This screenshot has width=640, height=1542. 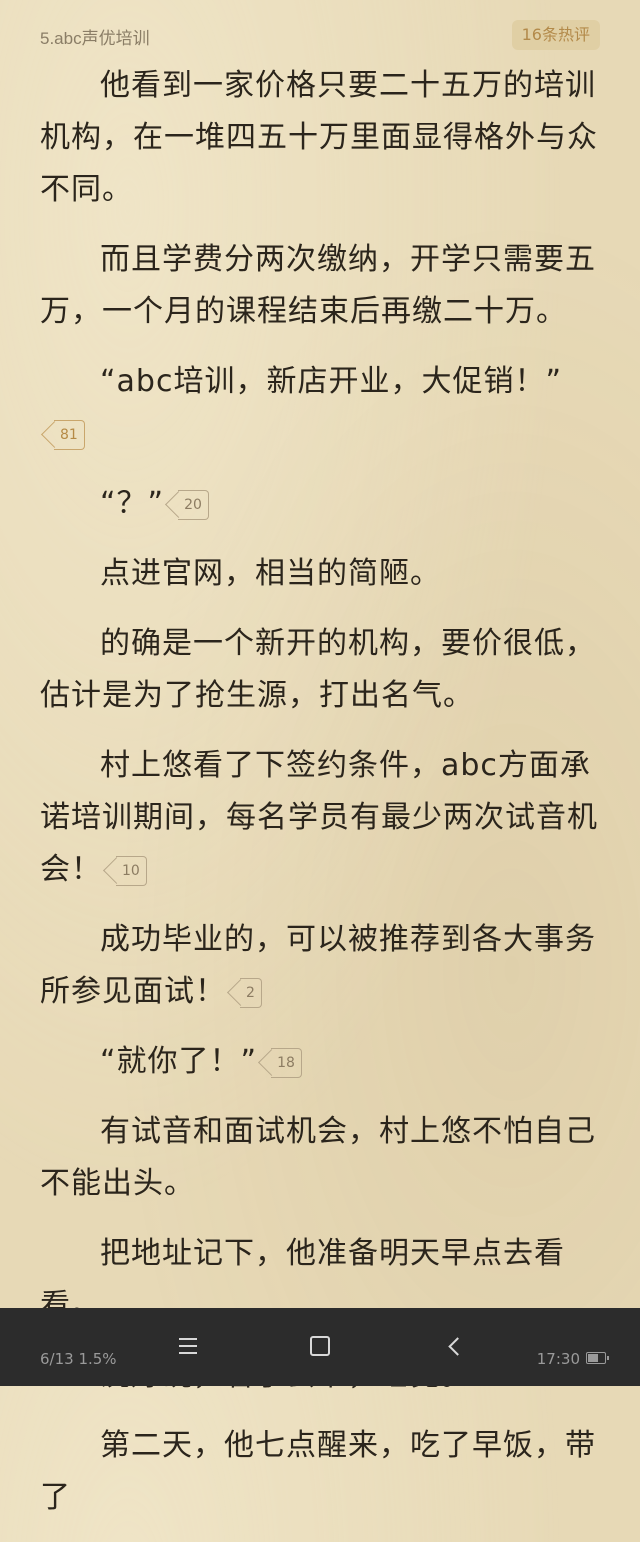 What do you see at coordinates (318, 1471) in the screenshot?
I see `paragraph-text: 第二天，他七点醒来，吃了早饭，带了` at bounding box center [318, 1471].